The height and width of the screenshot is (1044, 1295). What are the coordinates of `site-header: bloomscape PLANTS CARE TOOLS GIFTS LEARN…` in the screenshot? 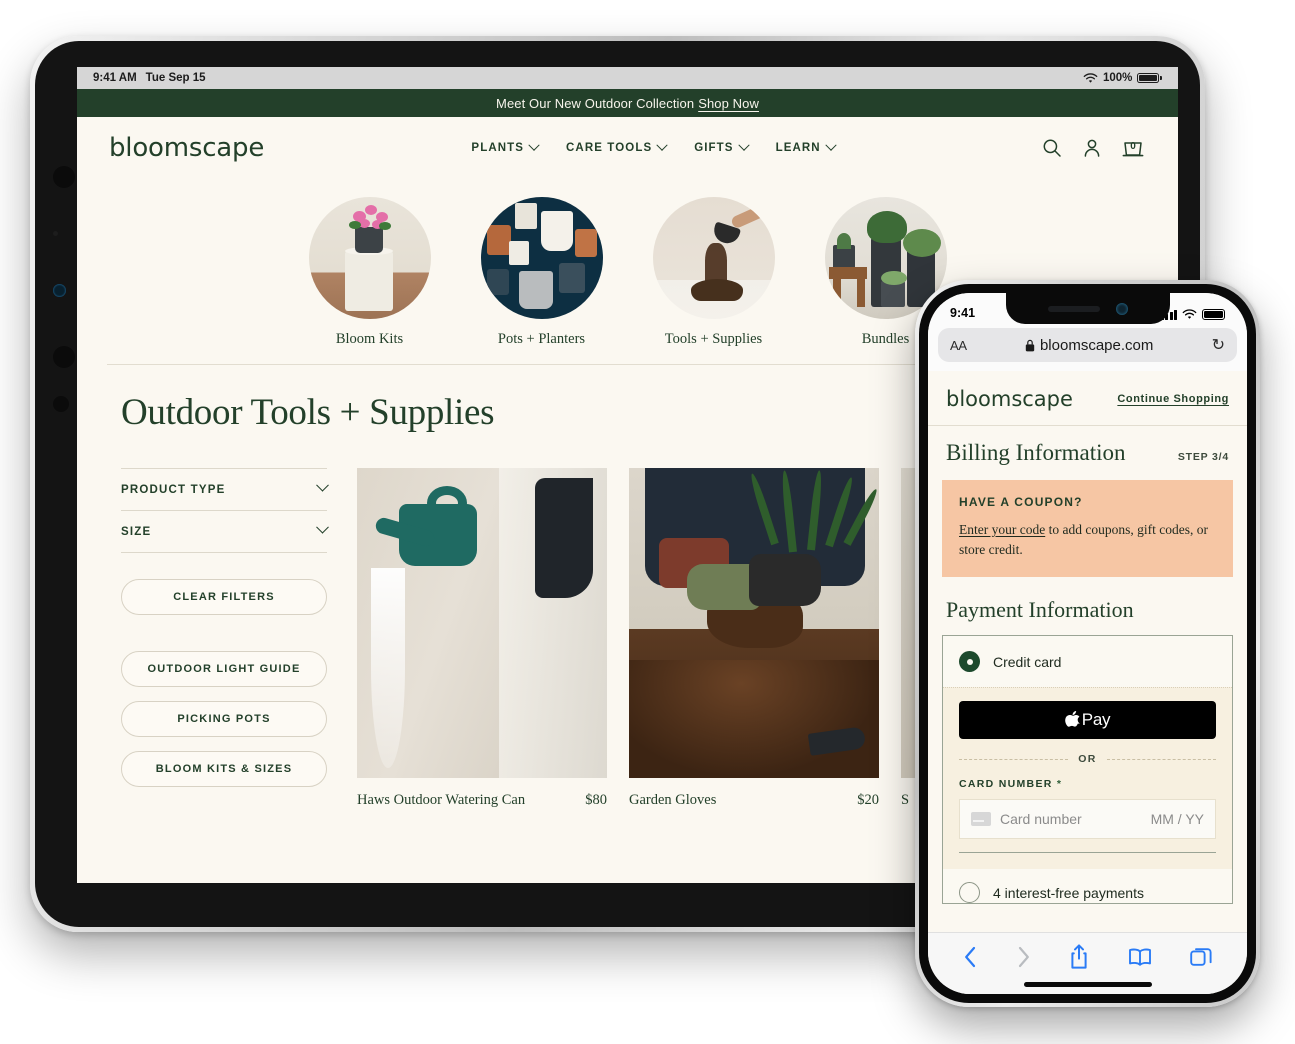 It's located at (627, 148).